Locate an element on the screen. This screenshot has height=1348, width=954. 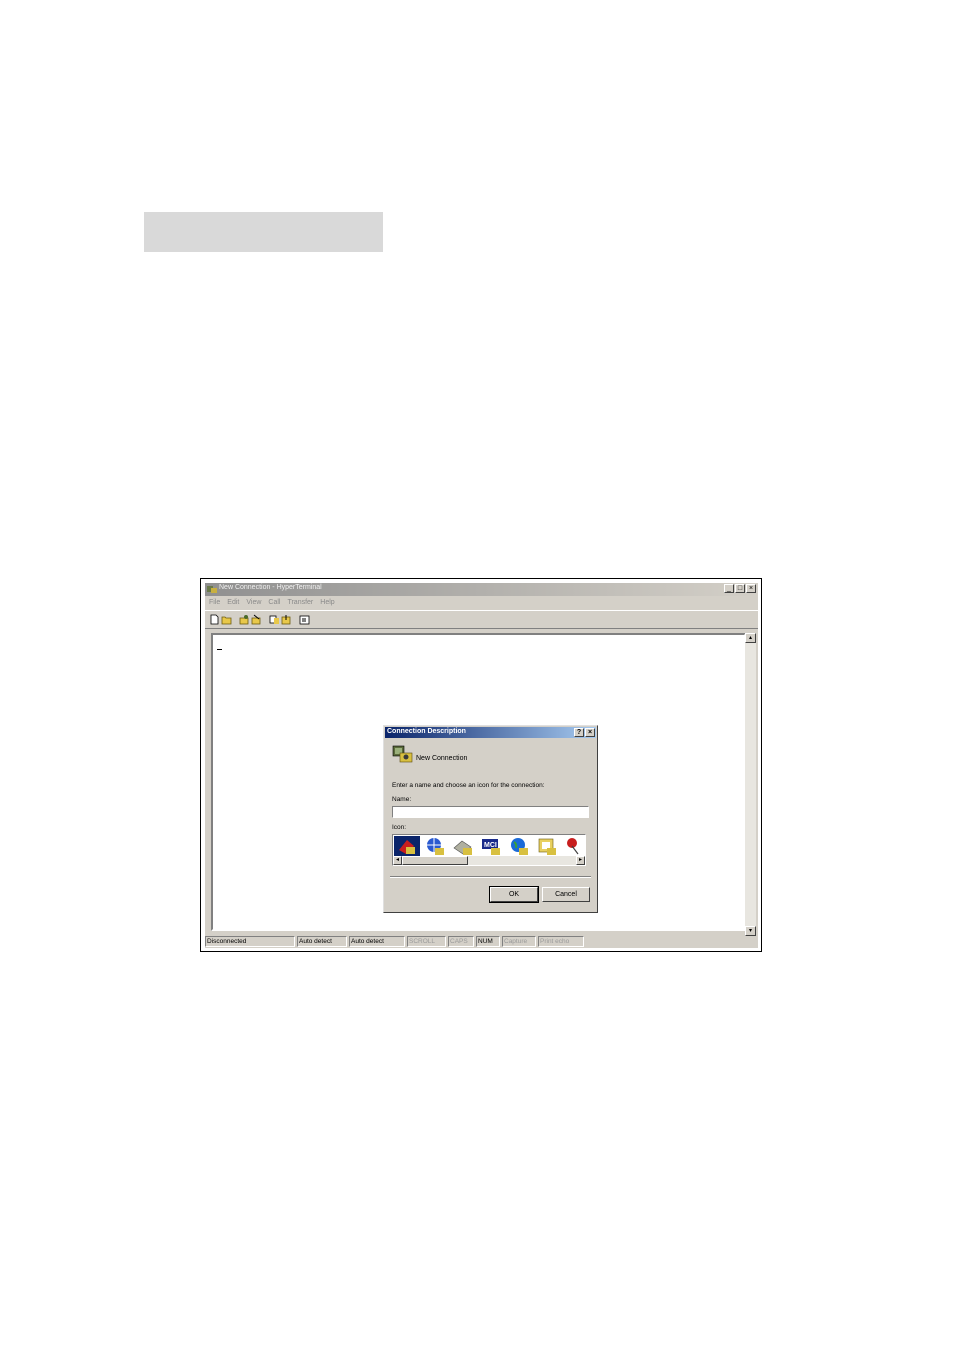
status-settings: Auto detect is located at coordinates (377, 941).